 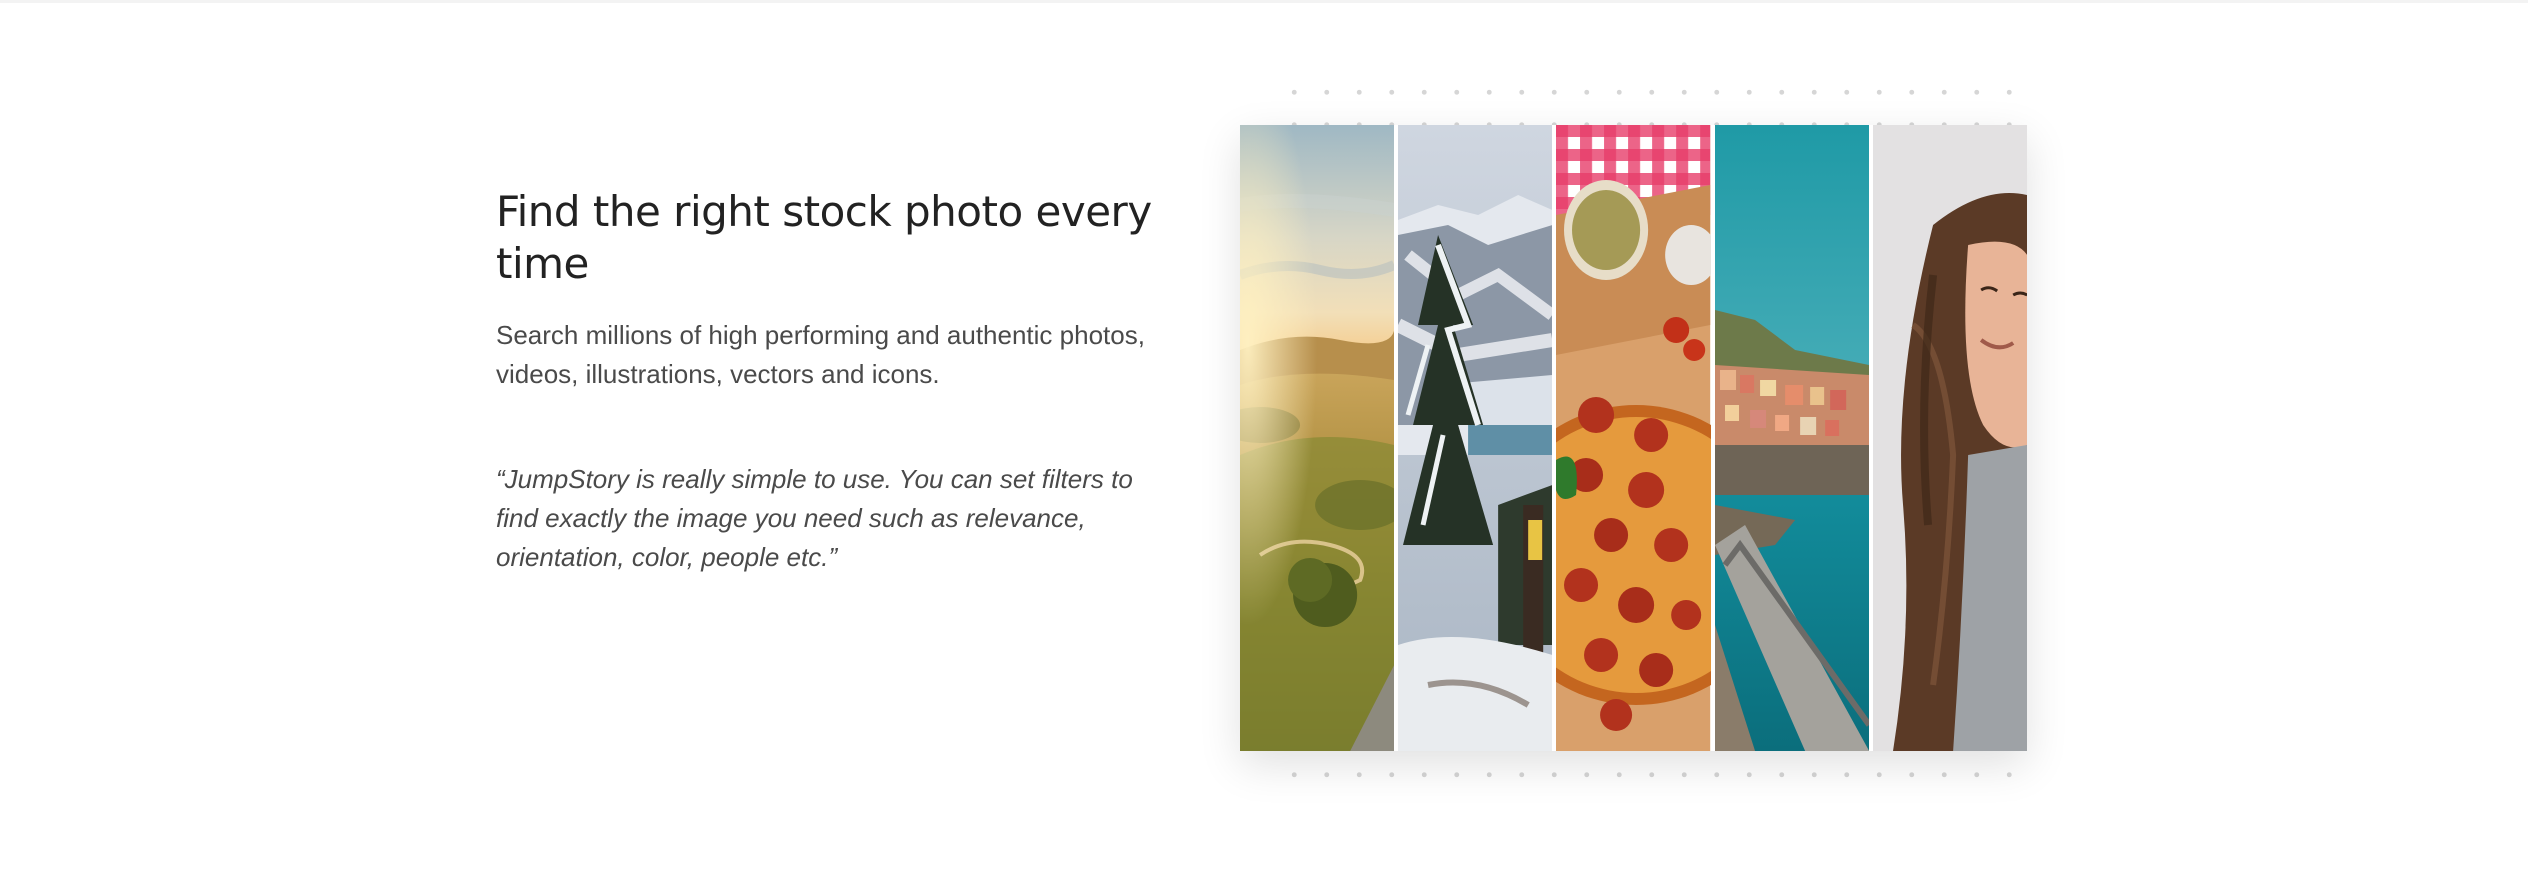 I want to click on feature-headline: Find the right stock photo every time, so click(x=824, y=237).